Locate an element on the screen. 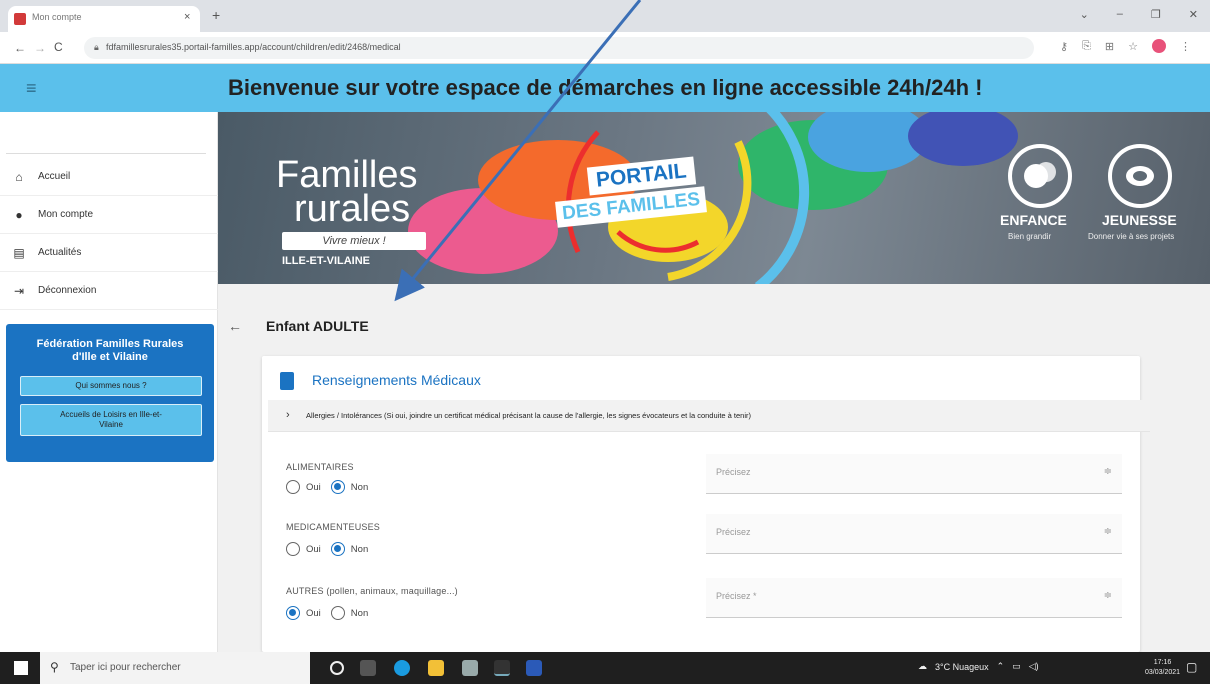 The height and width of the screenshot is (684, 1210). enfance-title: ENFANCE is located at coordinates (1033, 220).